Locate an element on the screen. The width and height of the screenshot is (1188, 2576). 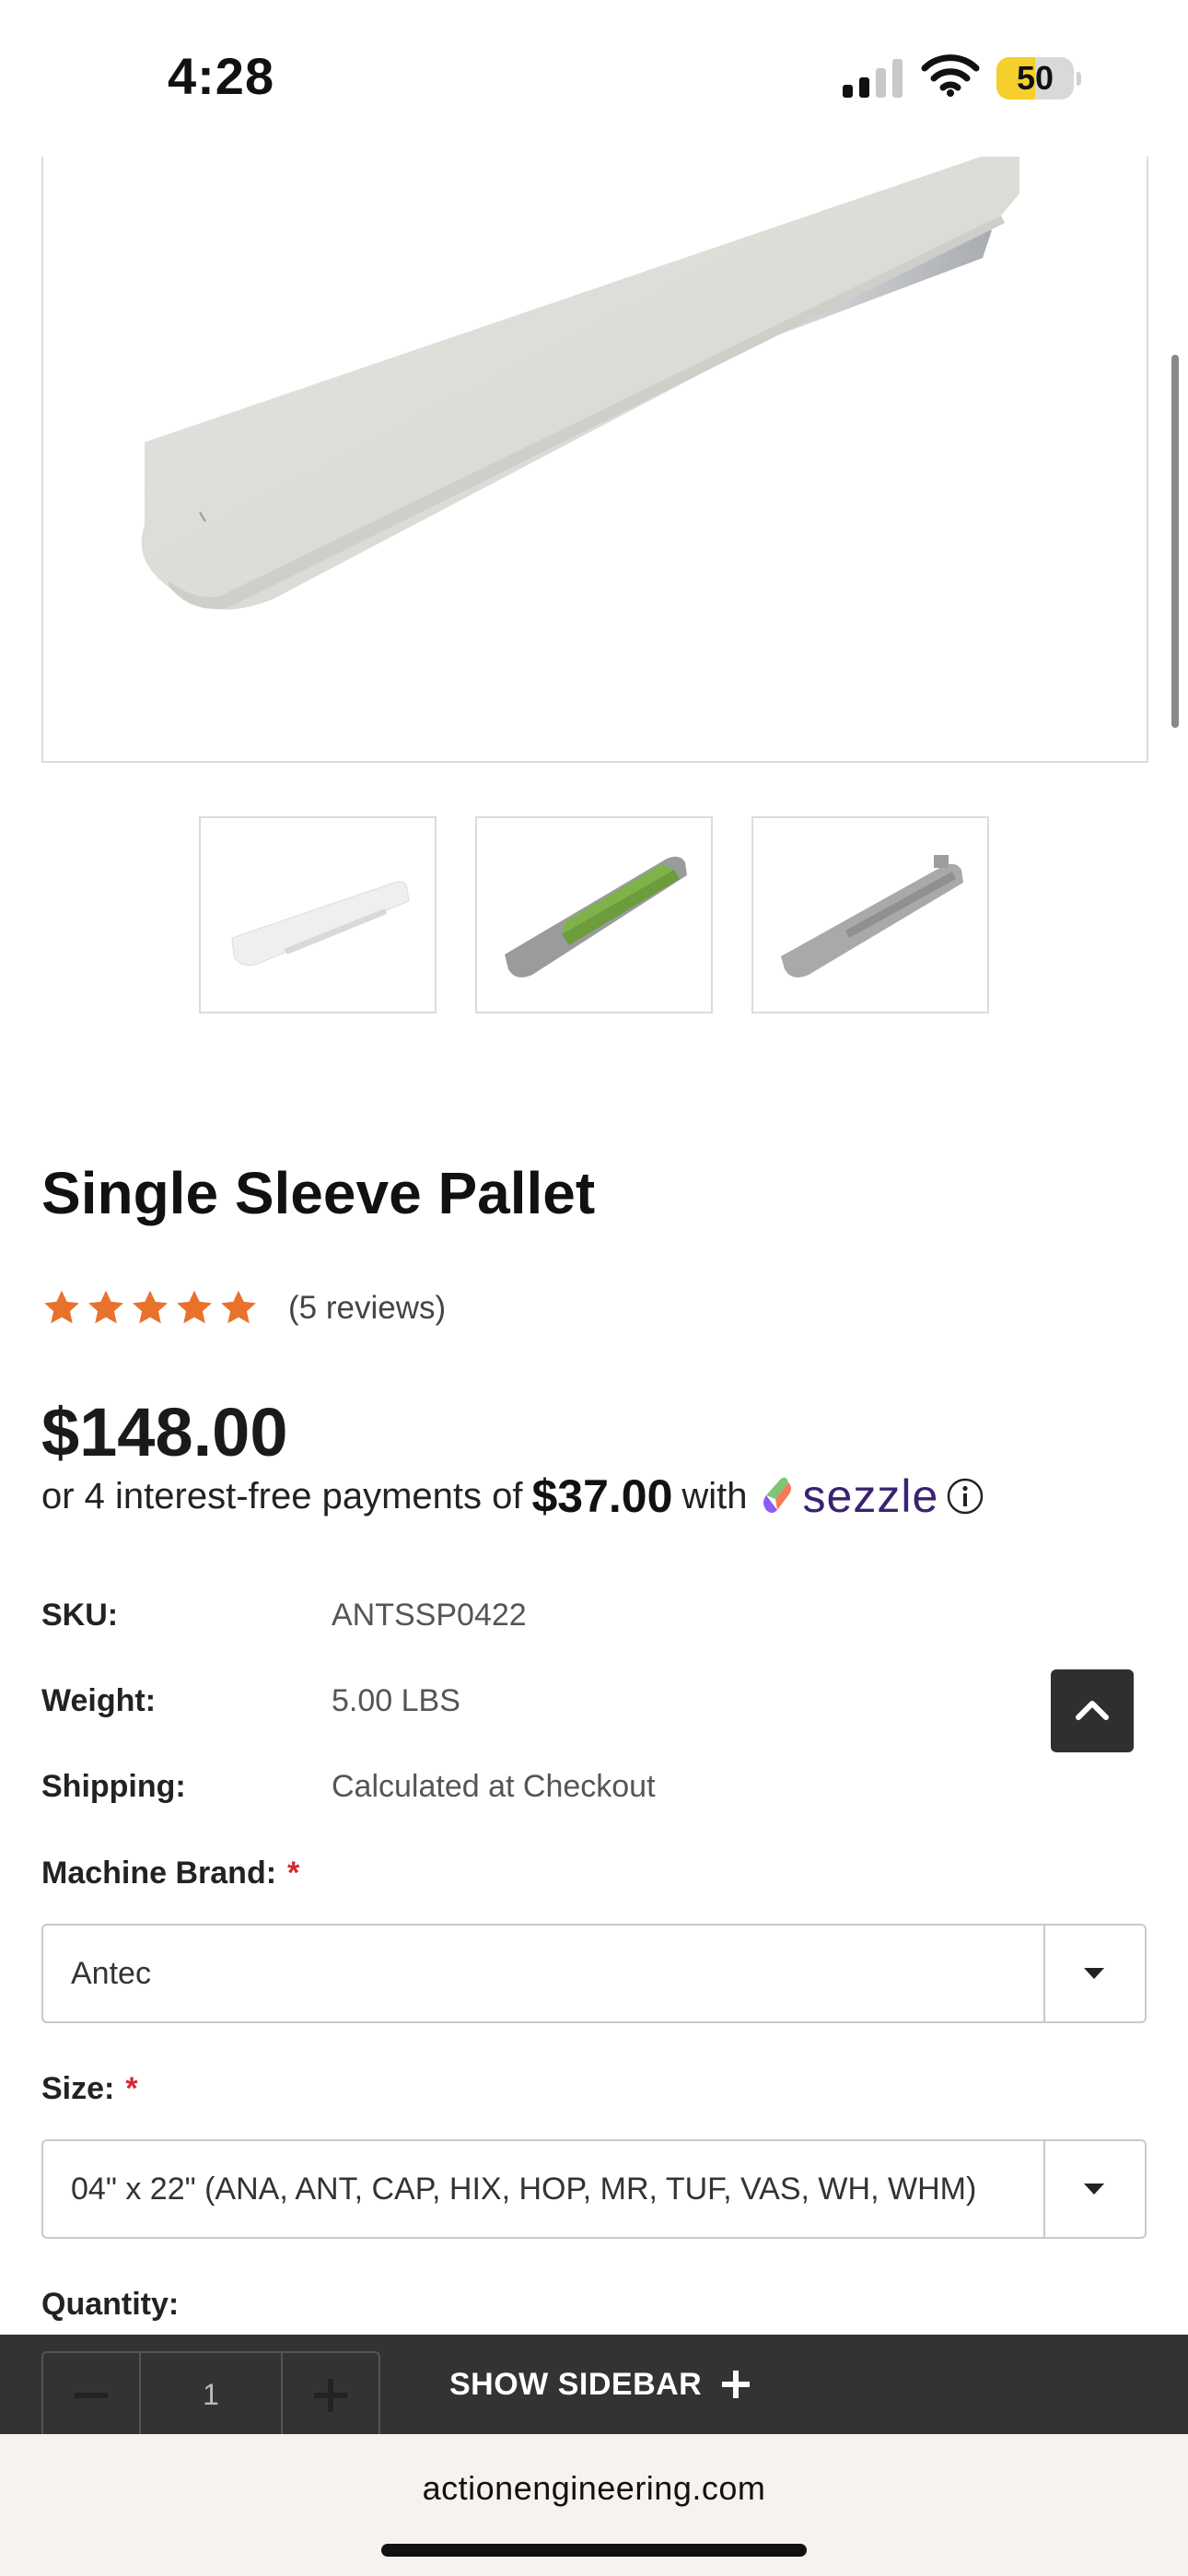
gray-pallet-thumbnail is located at coordinates (872, 916).